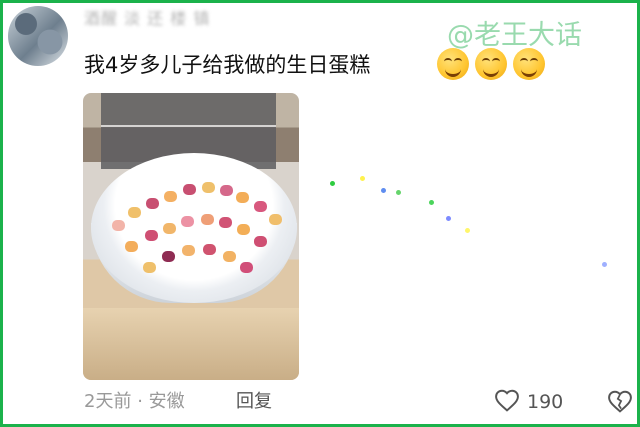  I want to click on like-button: 190, so click(528, 402).